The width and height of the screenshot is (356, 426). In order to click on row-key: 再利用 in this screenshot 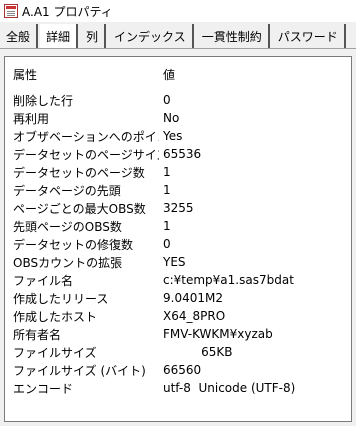, I will do `click(31, 118)`.